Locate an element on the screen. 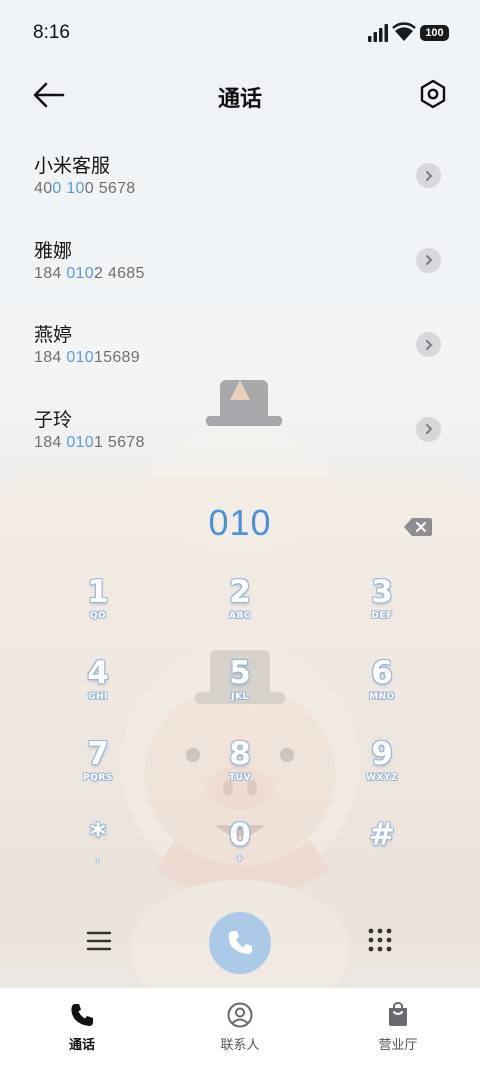  key-3: 3 DEF is located at coordinates (382, 612).